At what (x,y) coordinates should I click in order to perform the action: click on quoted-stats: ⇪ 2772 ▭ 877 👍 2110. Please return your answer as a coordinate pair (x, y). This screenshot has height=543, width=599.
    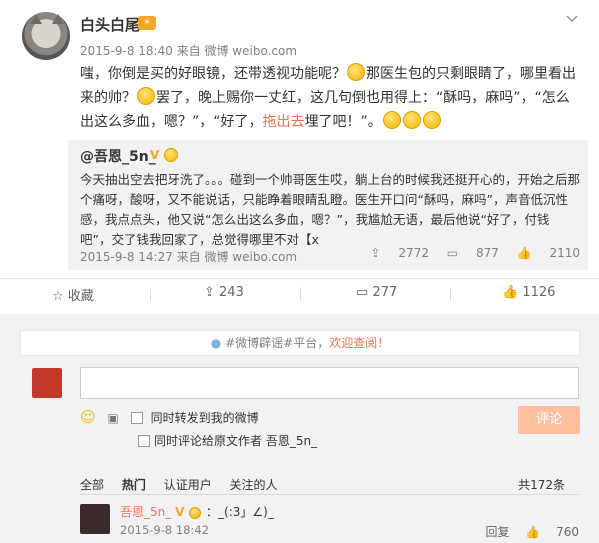
    Looking at the image, I should click on (468, 253).